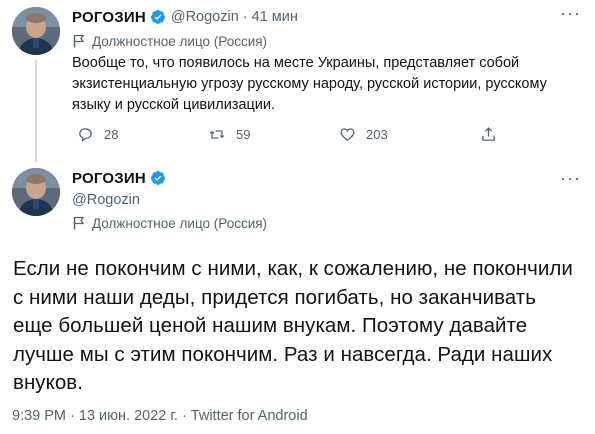  Describe the element at coordinates (36, 111) in the screenshot. I see `thread-connector` at that location.